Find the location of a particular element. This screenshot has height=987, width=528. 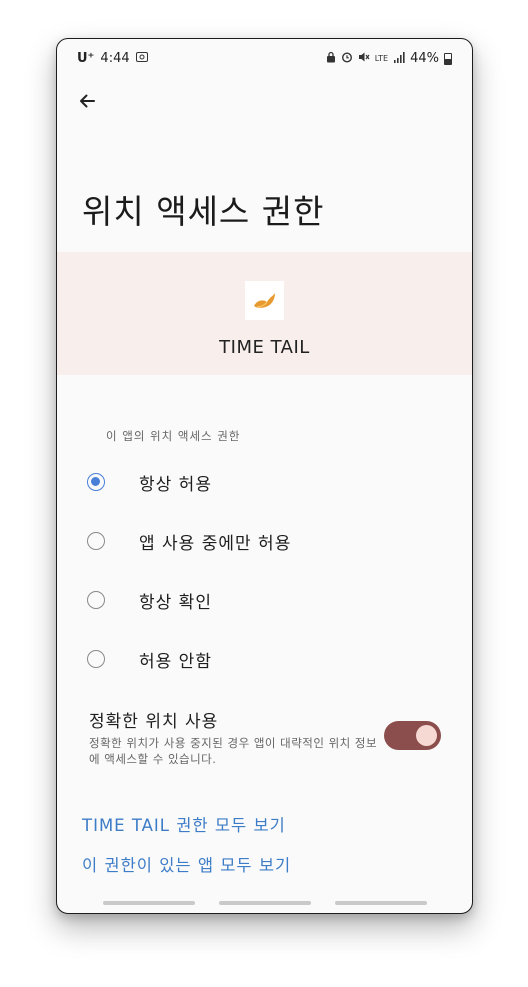

precise-location-title: 정확한 위치 사용 is located at coordinates (154, 722).